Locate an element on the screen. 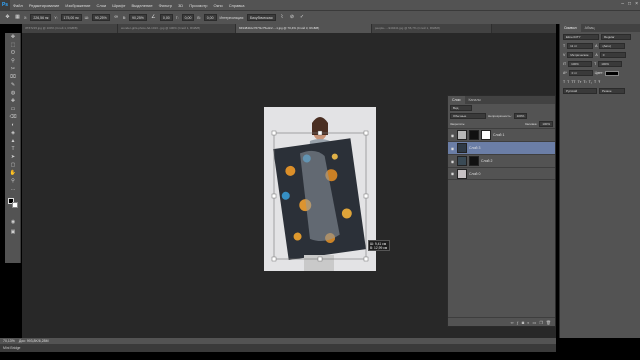 The height and width of the screenshot is (360, 640). clone-stamp-tool-icon: ✚ is located at coordinates (13, 101).